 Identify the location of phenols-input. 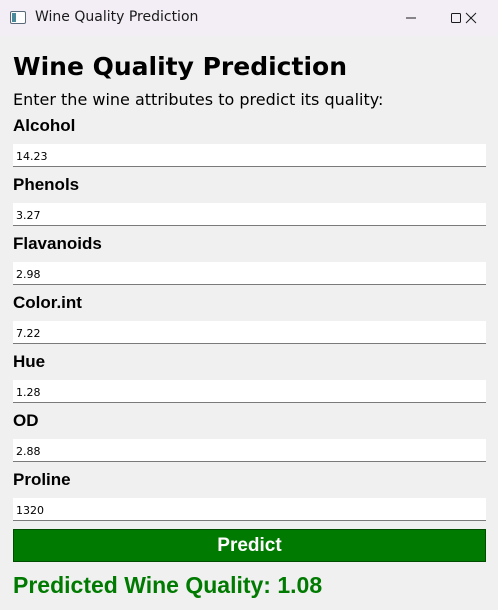
(249, 214).